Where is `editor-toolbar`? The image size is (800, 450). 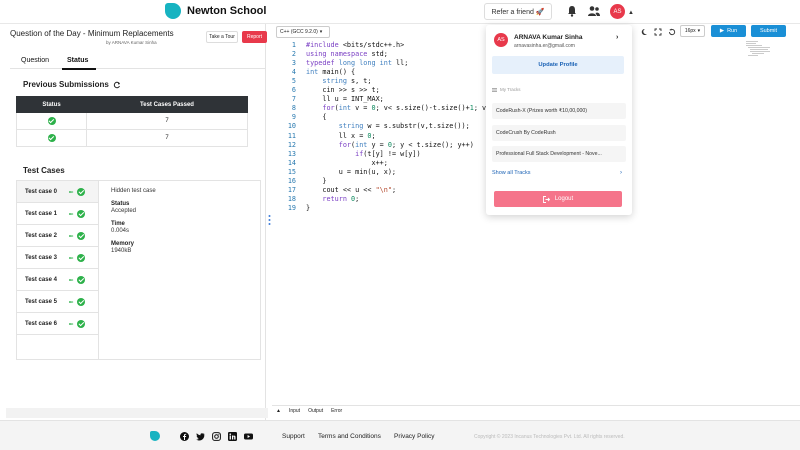
editor-toolbar is located at coordinates (658, 32).